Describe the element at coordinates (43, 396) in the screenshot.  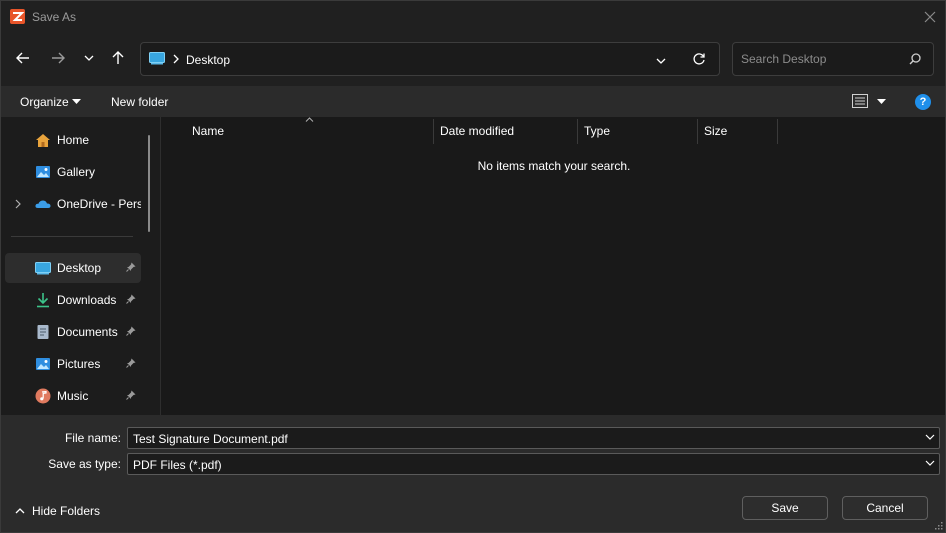
I see `music-icon` at that location.